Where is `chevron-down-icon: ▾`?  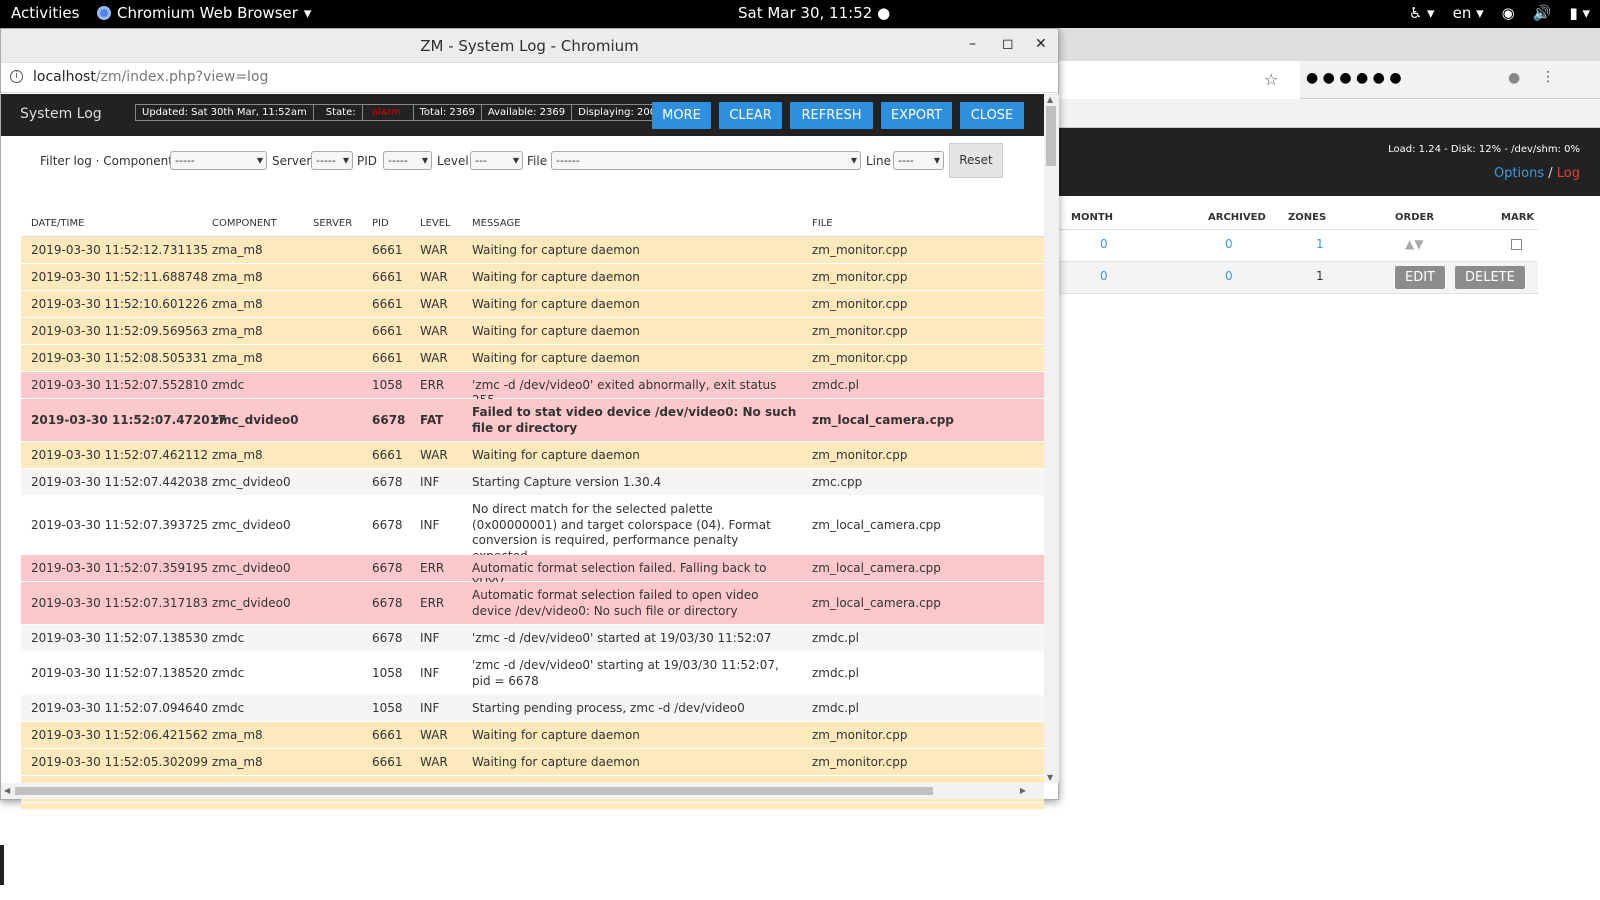 chevron-down-icon: ▾ is located at coordinates (307, 13).